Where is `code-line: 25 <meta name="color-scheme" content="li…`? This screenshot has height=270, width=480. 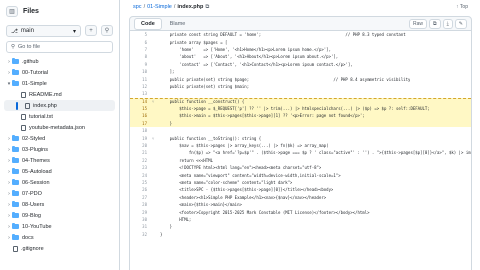 code-line: 25 <meta name="color-scheme" content="li… is located at coordinates (300, 182).